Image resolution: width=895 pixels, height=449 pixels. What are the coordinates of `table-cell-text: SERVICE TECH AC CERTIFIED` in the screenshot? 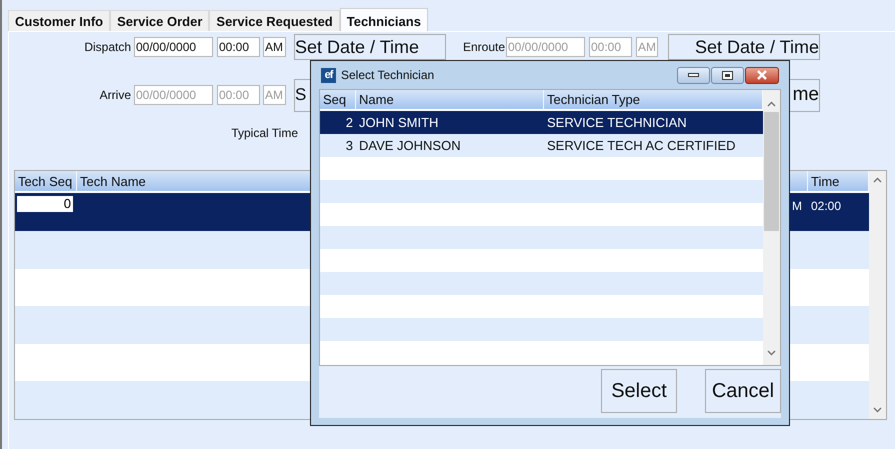 It's located at (641, 145).